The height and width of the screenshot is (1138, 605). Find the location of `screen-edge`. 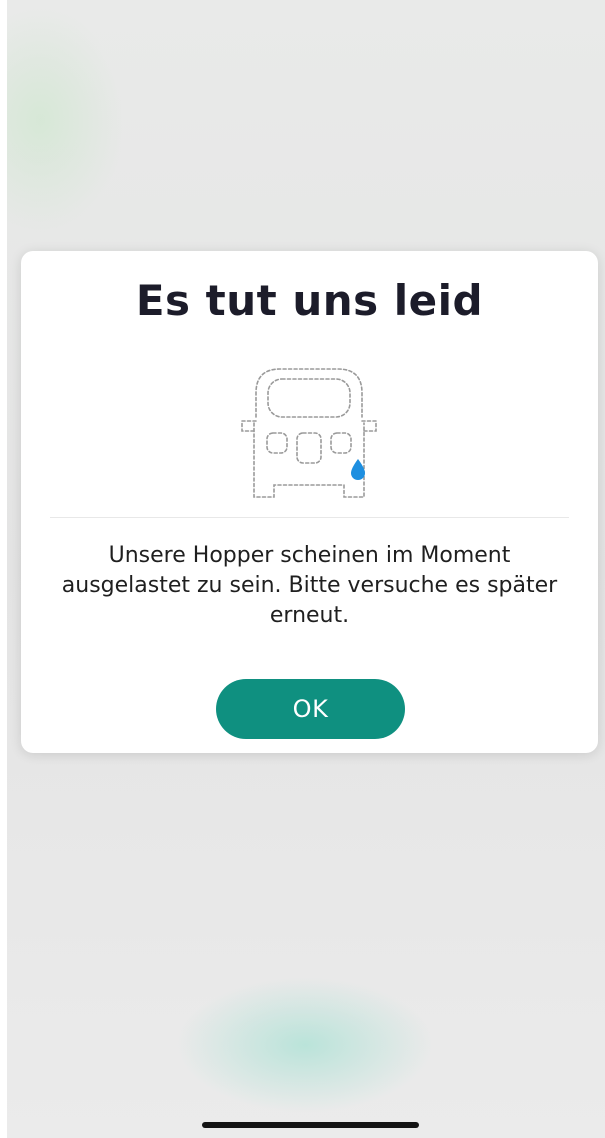

screen-edge is located at coordinates (3, 569).